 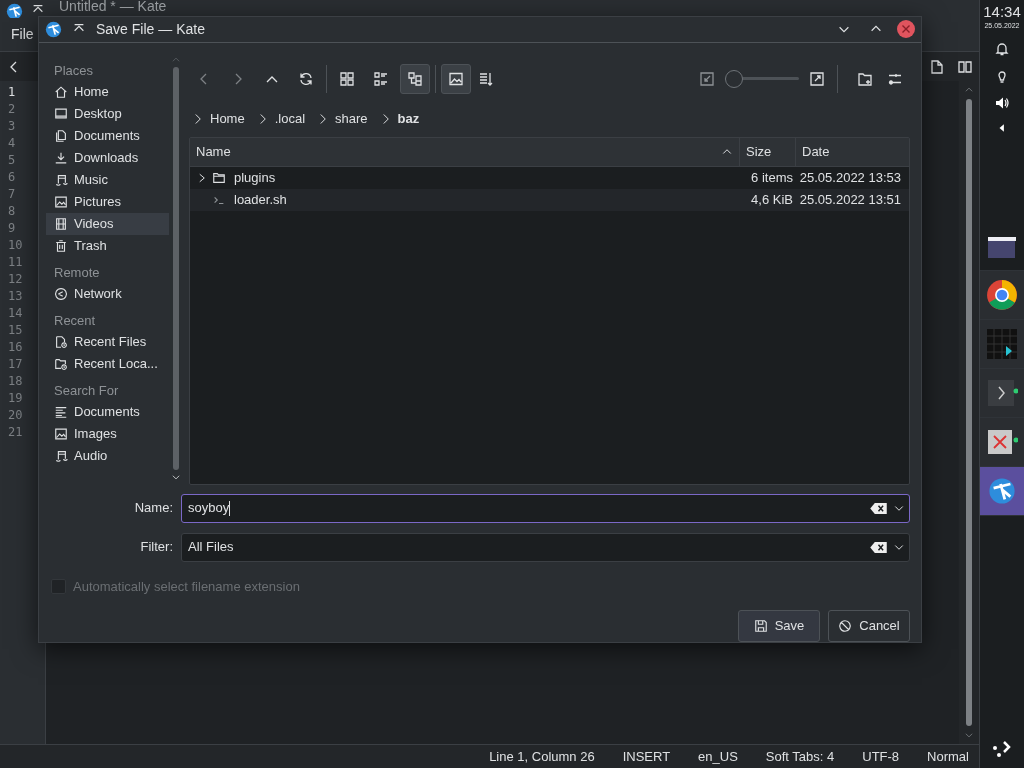 What do you see at coordinates (12, 109) in the screenshot?
I see `line-number: 2` at bounding box center [12, 109].